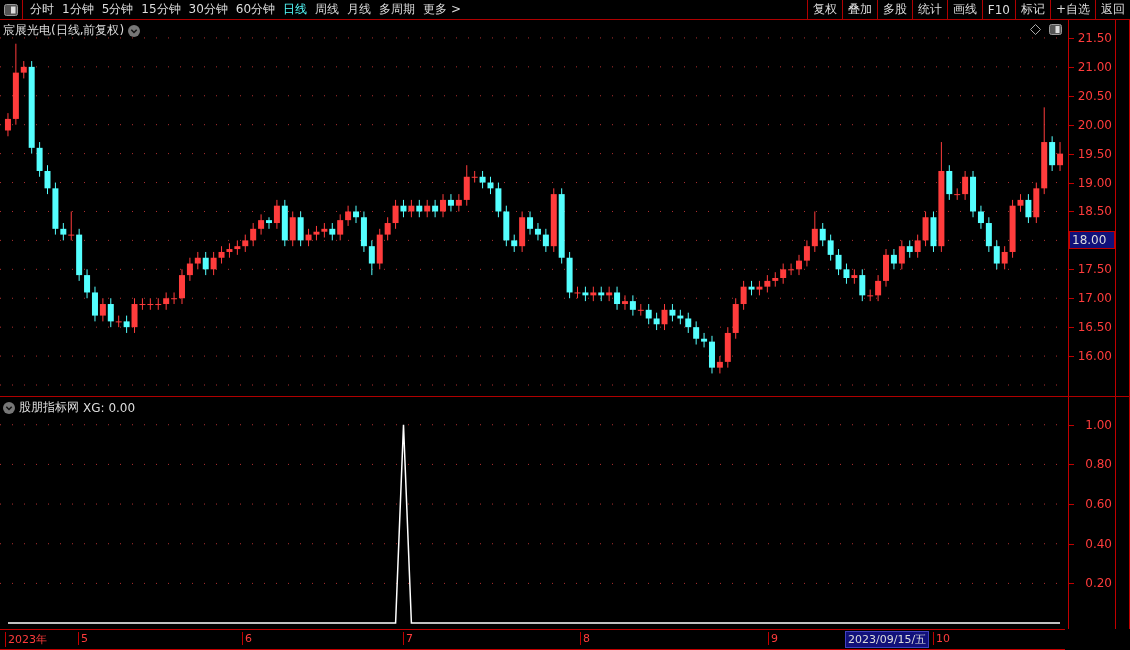 The width and height of the screenshot is (1130, 650). Describe the element at coordinates (1094, 66) in the screenshot. I see `price-label: 21.00` at that location.